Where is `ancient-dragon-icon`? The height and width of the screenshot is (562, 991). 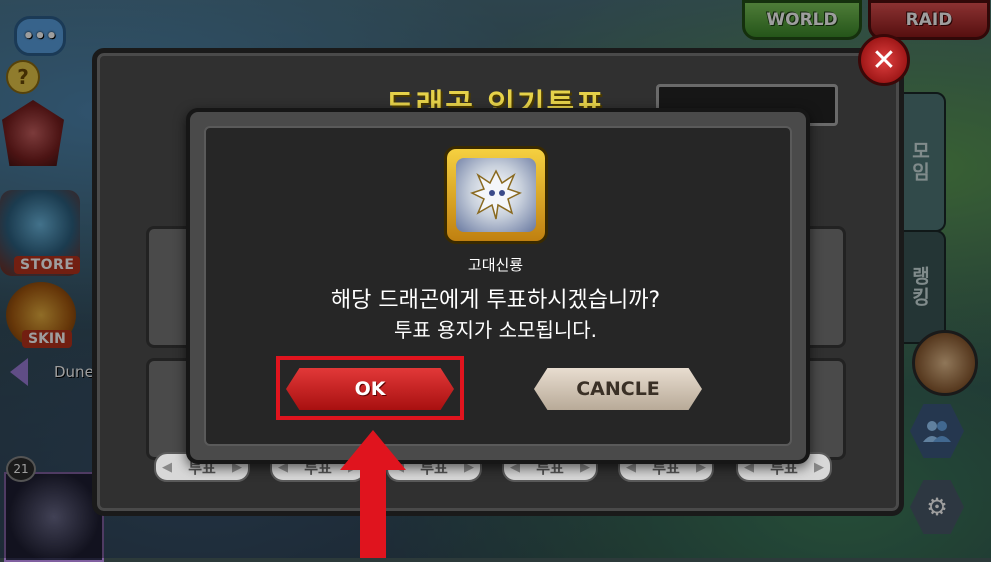 ancient-dragon-icon is located at coordinates (496, 195).